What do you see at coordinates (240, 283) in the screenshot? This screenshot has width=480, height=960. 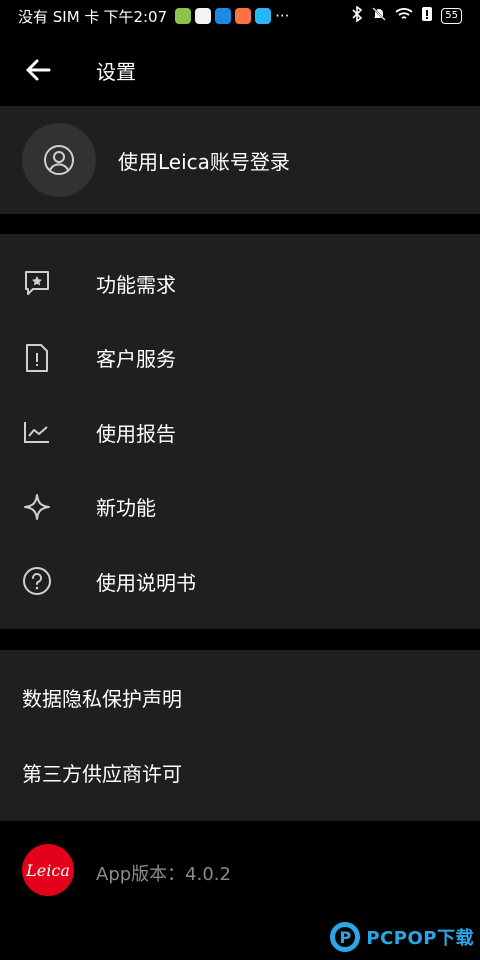 I see `menu-item-feature-request: 功能需求` at bounding box center [240, 283].